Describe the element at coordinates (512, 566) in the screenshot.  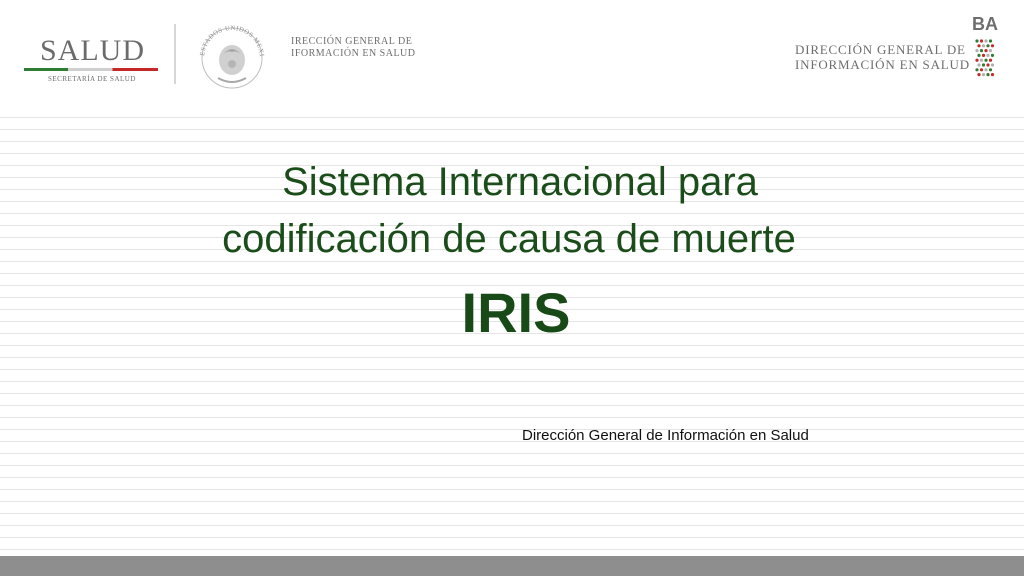
I see `footer-bar` at that location.